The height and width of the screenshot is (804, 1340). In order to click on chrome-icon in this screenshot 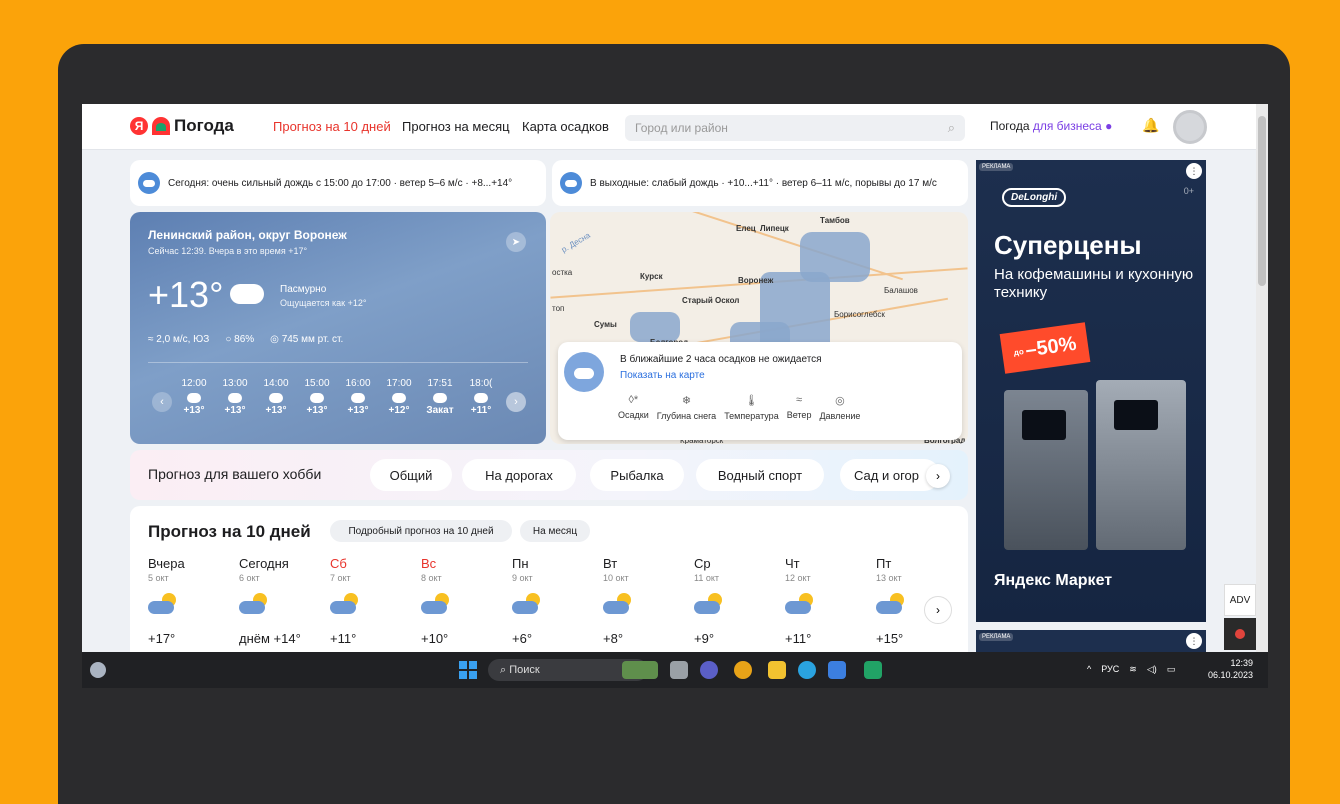, I will do `click(743, 670)`.